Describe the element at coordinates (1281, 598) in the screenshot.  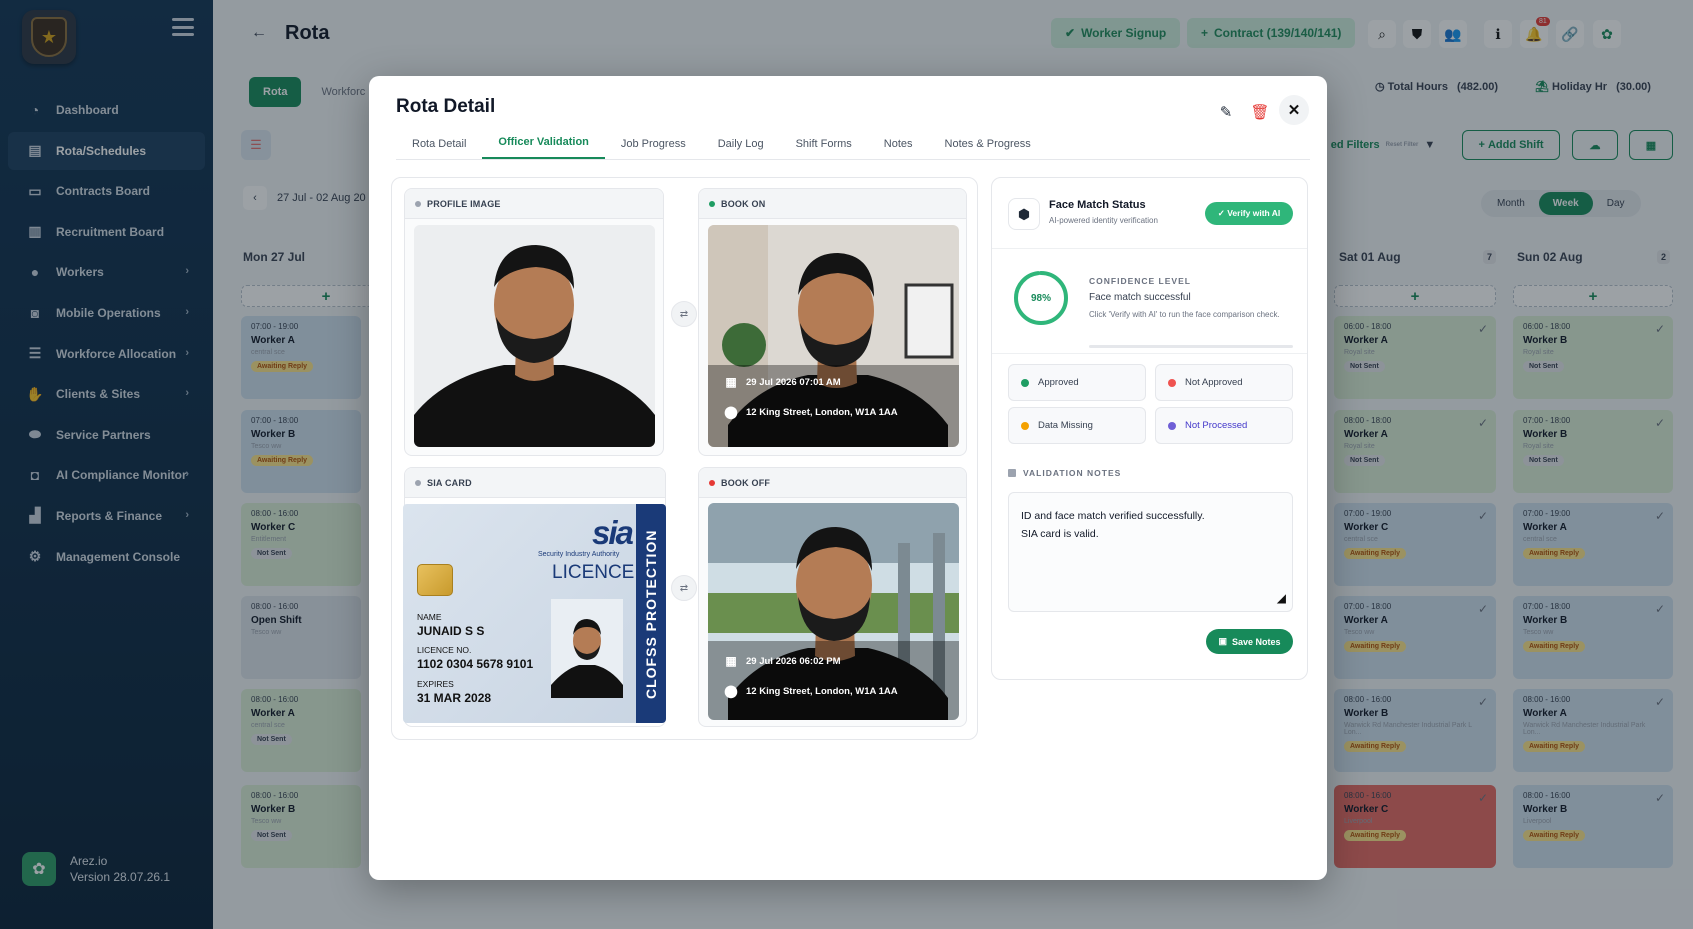
I see `resize-handle-icon: ◢` at that location.